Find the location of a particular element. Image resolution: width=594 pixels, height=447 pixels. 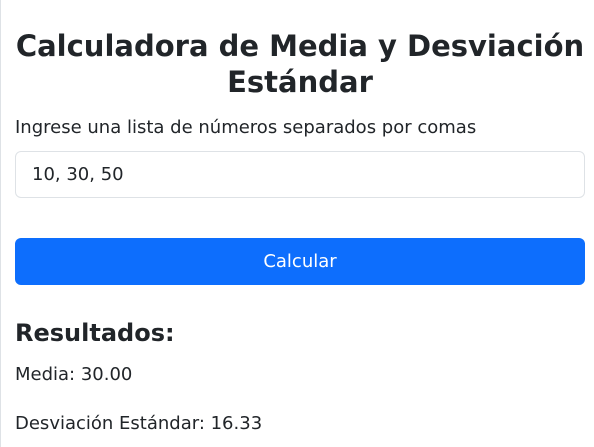

std-deviation-result: Desviación Estándar: 16.33 is located at coordinates (139, 423).